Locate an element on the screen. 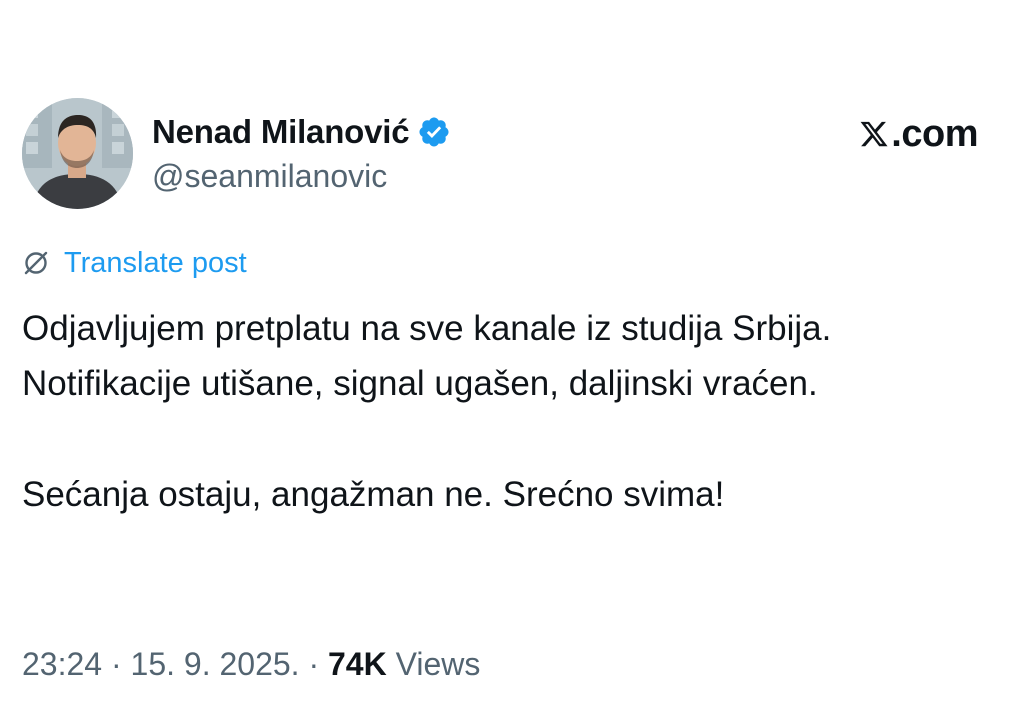  x-com-watermark: .com is located at coordinates (918, 134).